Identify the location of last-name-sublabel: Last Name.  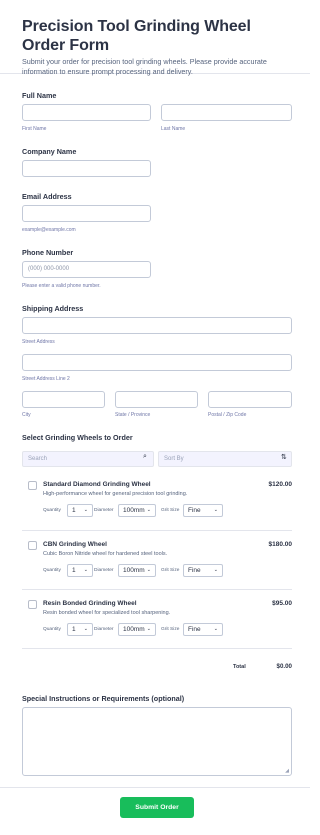
(173, 129).